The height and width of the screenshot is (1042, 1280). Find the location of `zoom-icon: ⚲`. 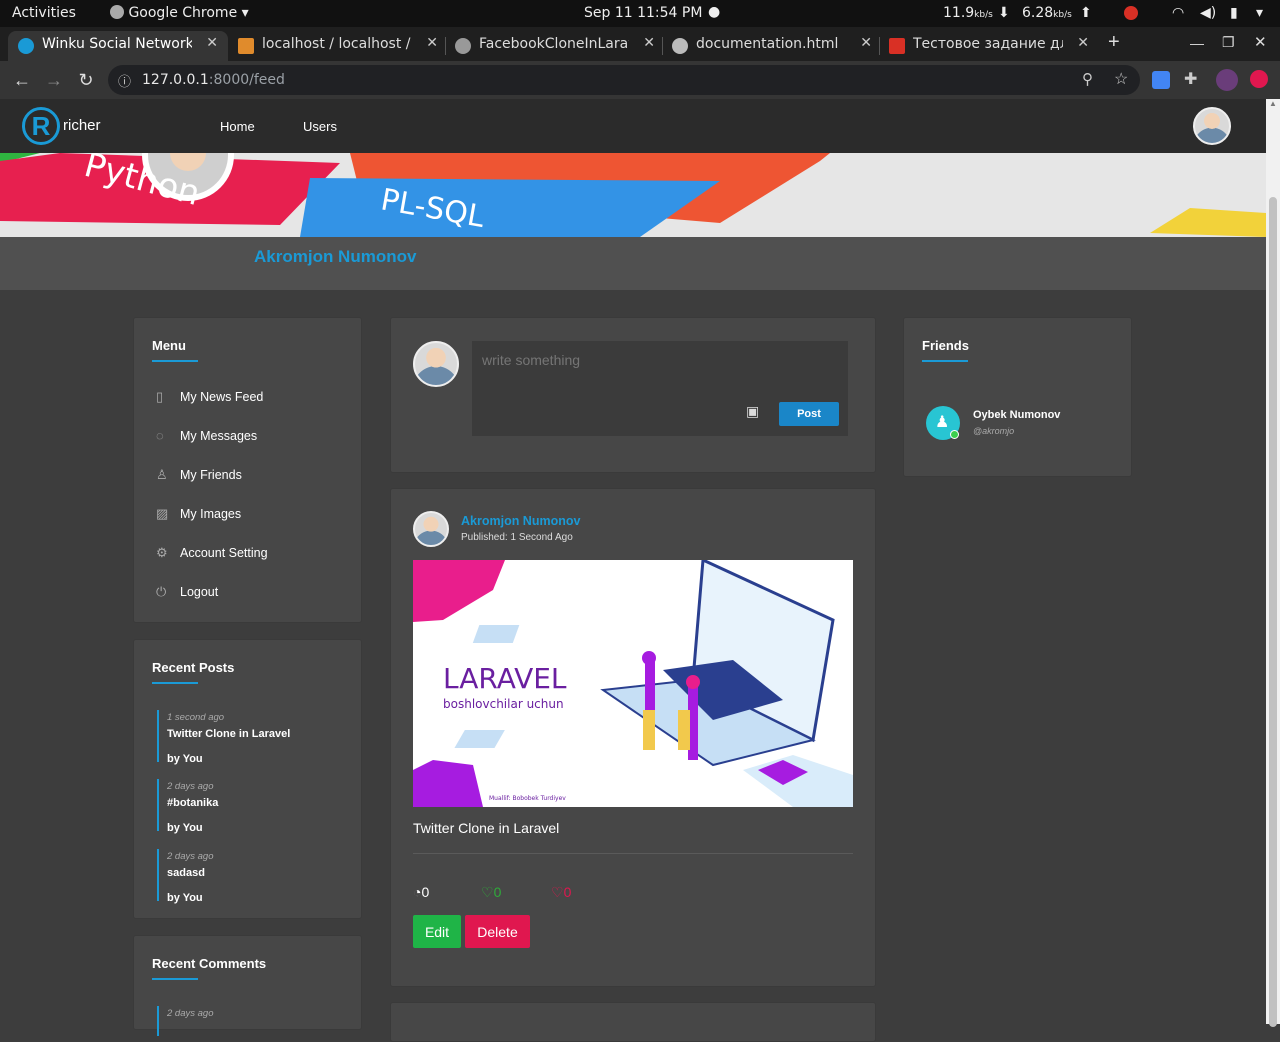

zoom-icon: ⚲ is located at coordinates (1087, 79).